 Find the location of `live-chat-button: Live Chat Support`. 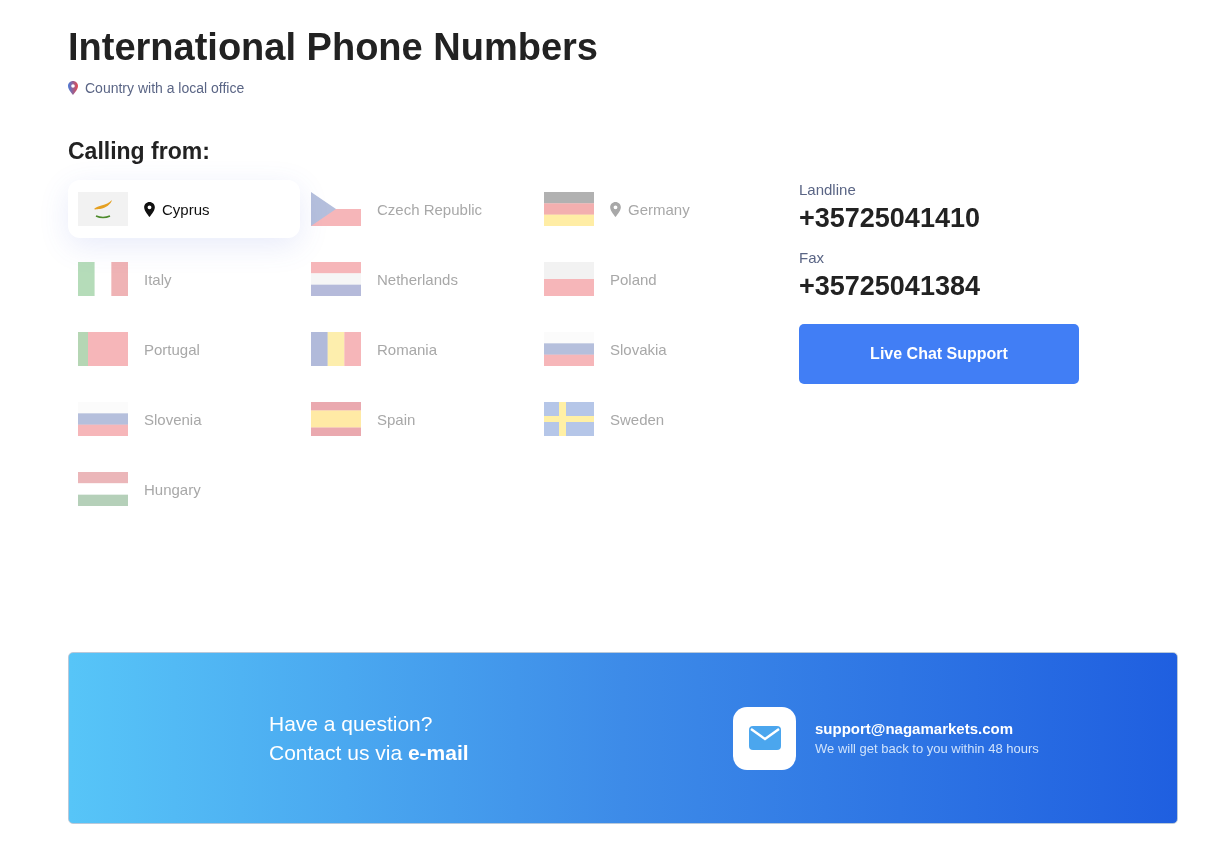

live-chat-button: Live Chat Support is located at coordinates (939, 354).